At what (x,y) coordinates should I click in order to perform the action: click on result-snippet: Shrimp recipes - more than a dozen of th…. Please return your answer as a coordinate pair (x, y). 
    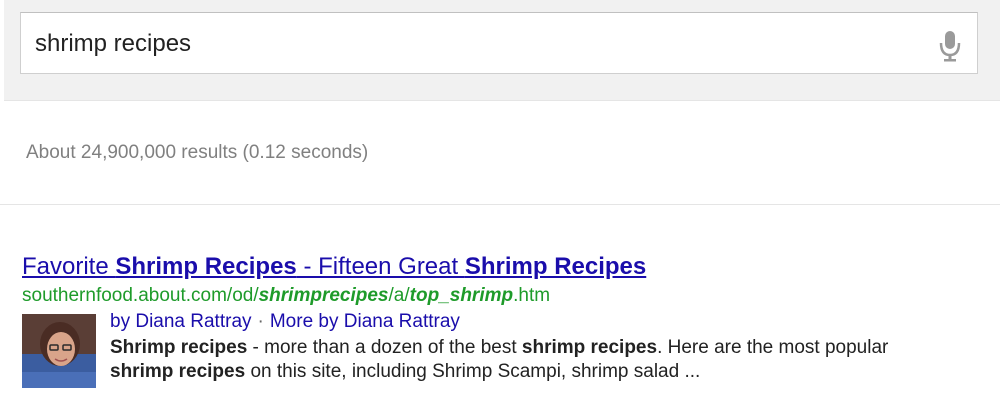
    Looking at the image, I should click on (505, 360).